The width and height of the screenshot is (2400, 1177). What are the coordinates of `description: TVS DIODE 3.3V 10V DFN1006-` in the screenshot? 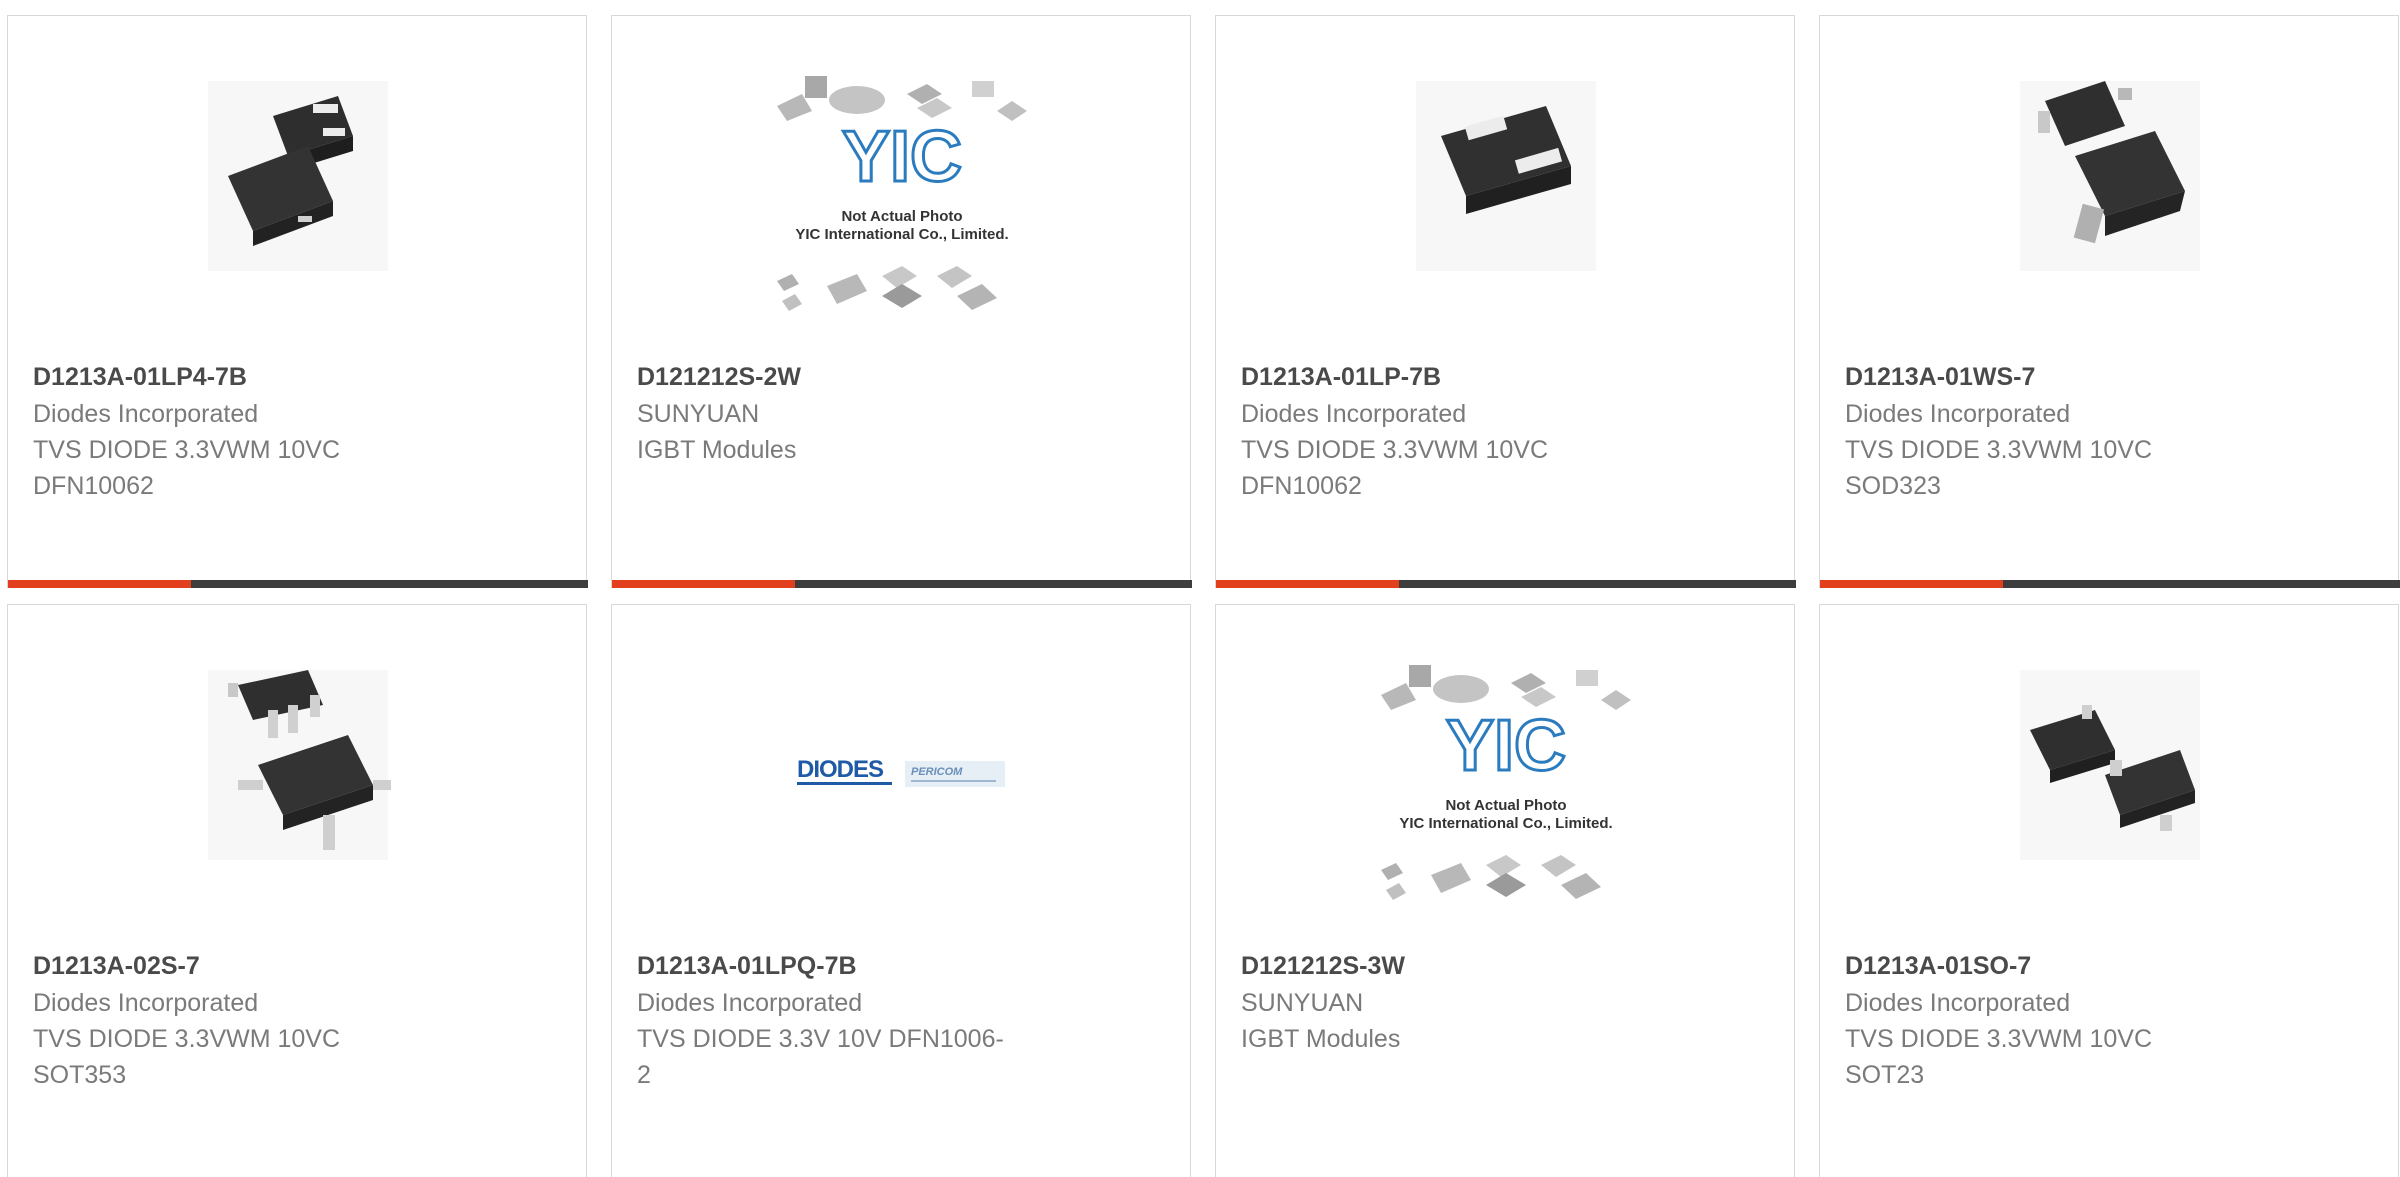 It's located at (820, 1039).